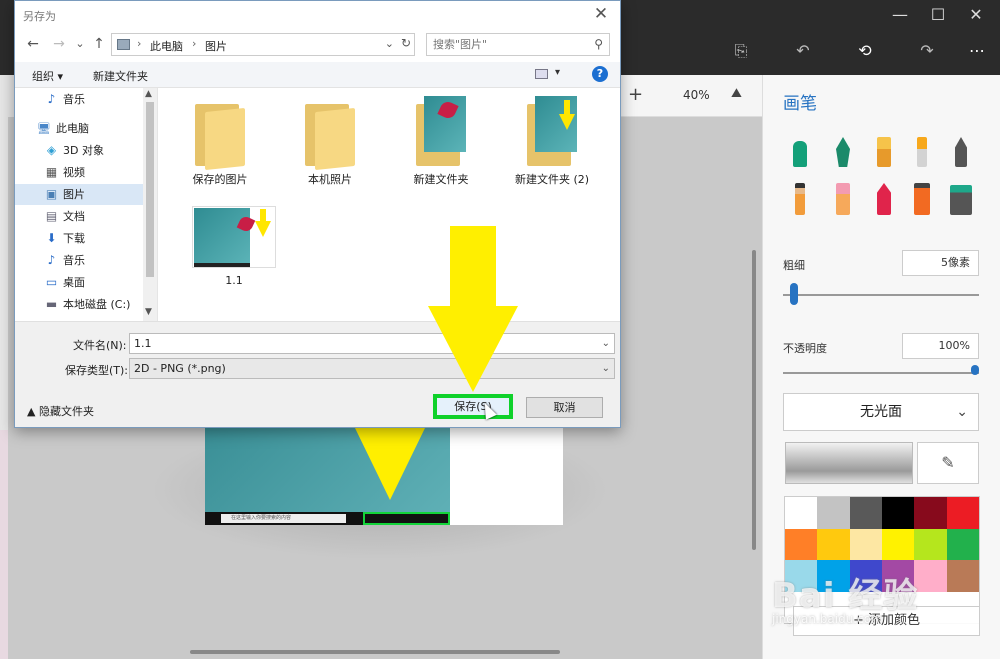  What do you see at coordinates (922, 149) in the screenshot?
I see `watercolor-brush-icon` at bounding box center [922, 149].